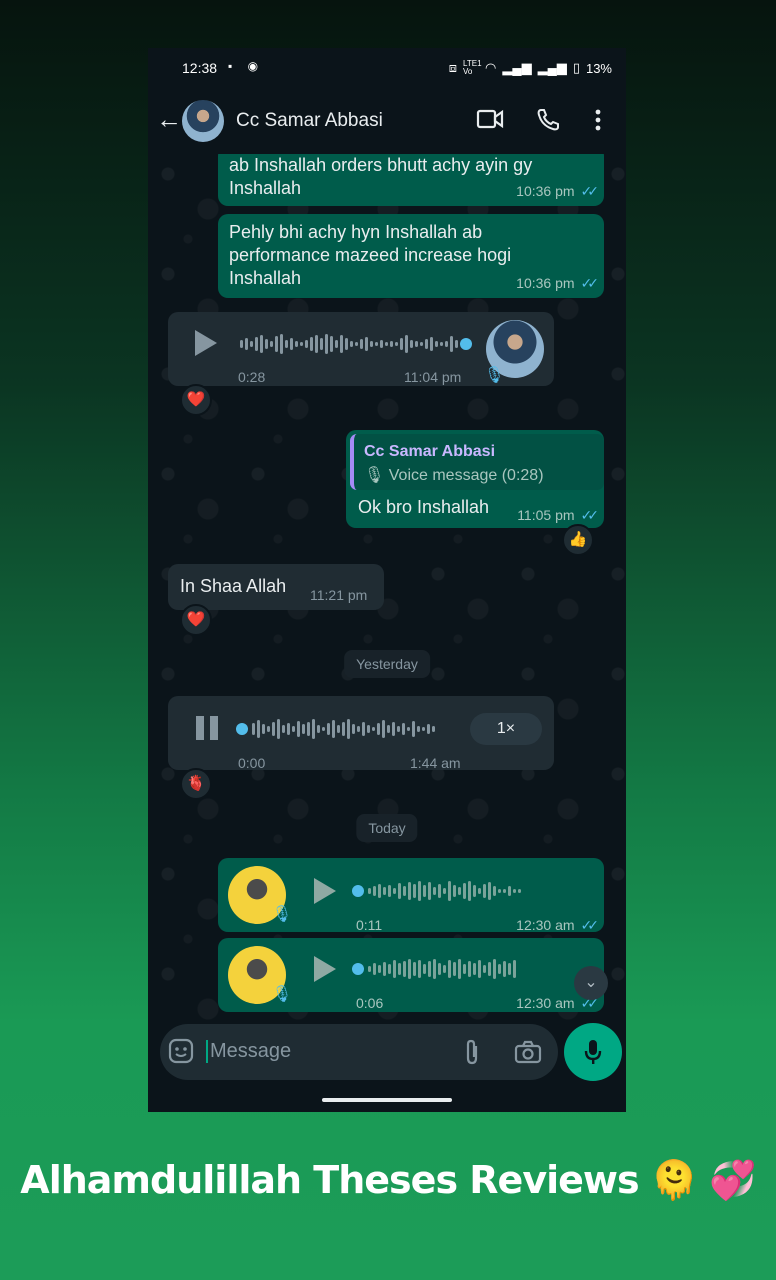 The height and width of the screenshot is (1280, 776). What do you see at coordinates (169, 119) in the screenshot?
I see `back-arrow-icon: ←` at bounding box center [169, 119].